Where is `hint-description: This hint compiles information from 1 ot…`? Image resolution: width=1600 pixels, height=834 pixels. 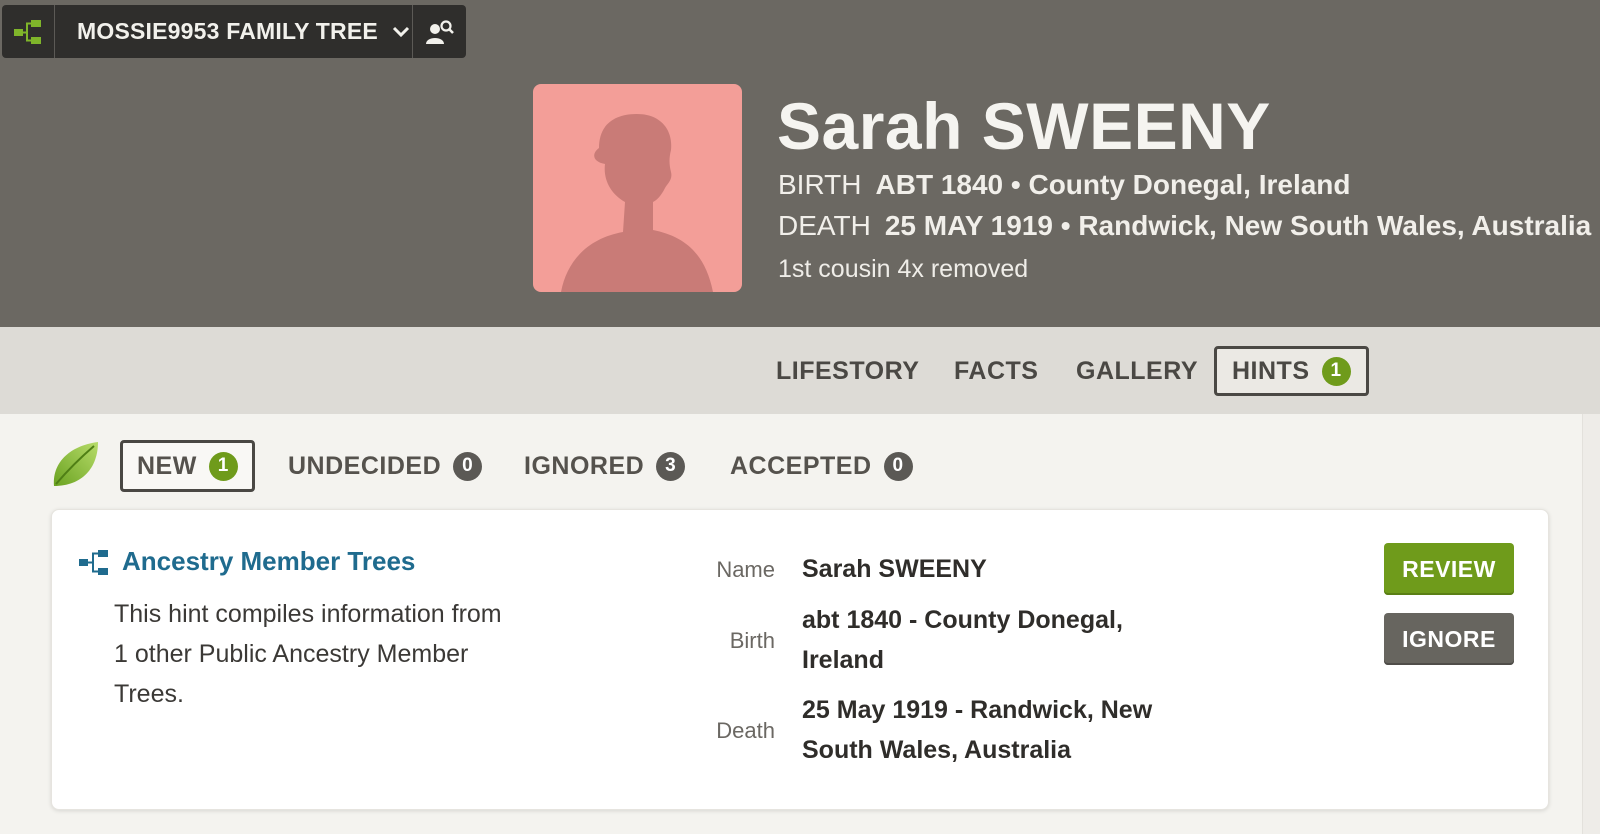
hint-description: This hint compiles information from 1 ot… is located at coordinates (308, 654).